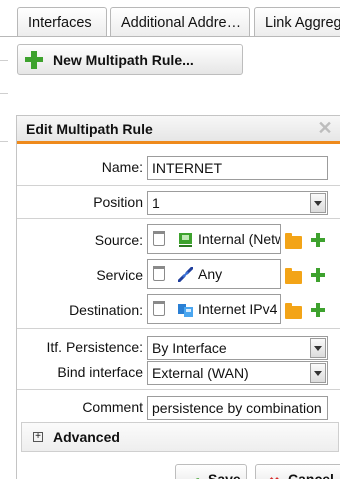 This screenshot has height=479, width=340. Describe the element at coordinates (194, 474) in the screenshot. I see `checkmark-icon: ✔` at that location.